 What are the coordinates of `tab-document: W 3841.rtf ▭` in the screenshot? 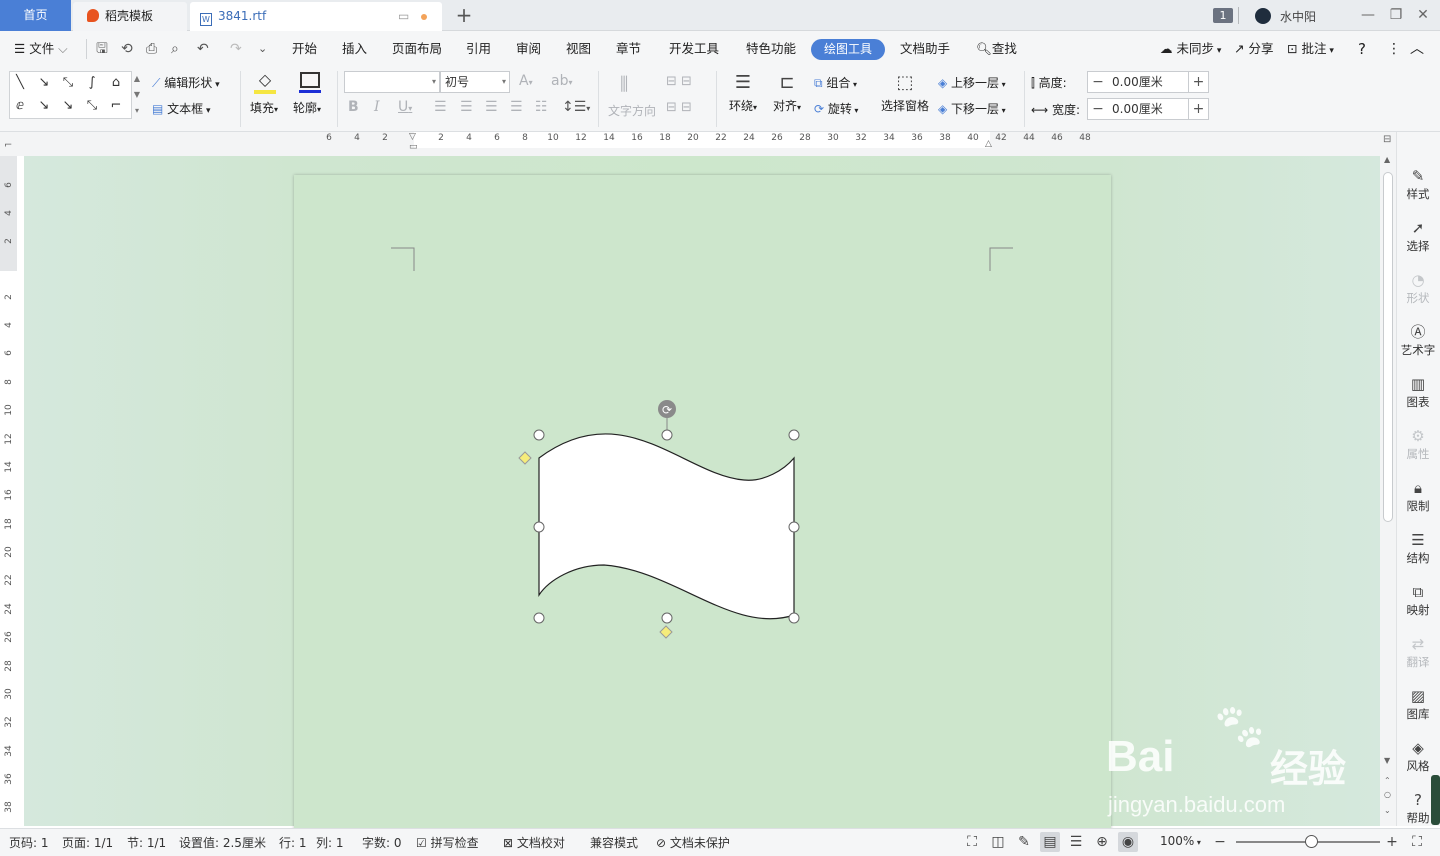 It's located at (316, 16).